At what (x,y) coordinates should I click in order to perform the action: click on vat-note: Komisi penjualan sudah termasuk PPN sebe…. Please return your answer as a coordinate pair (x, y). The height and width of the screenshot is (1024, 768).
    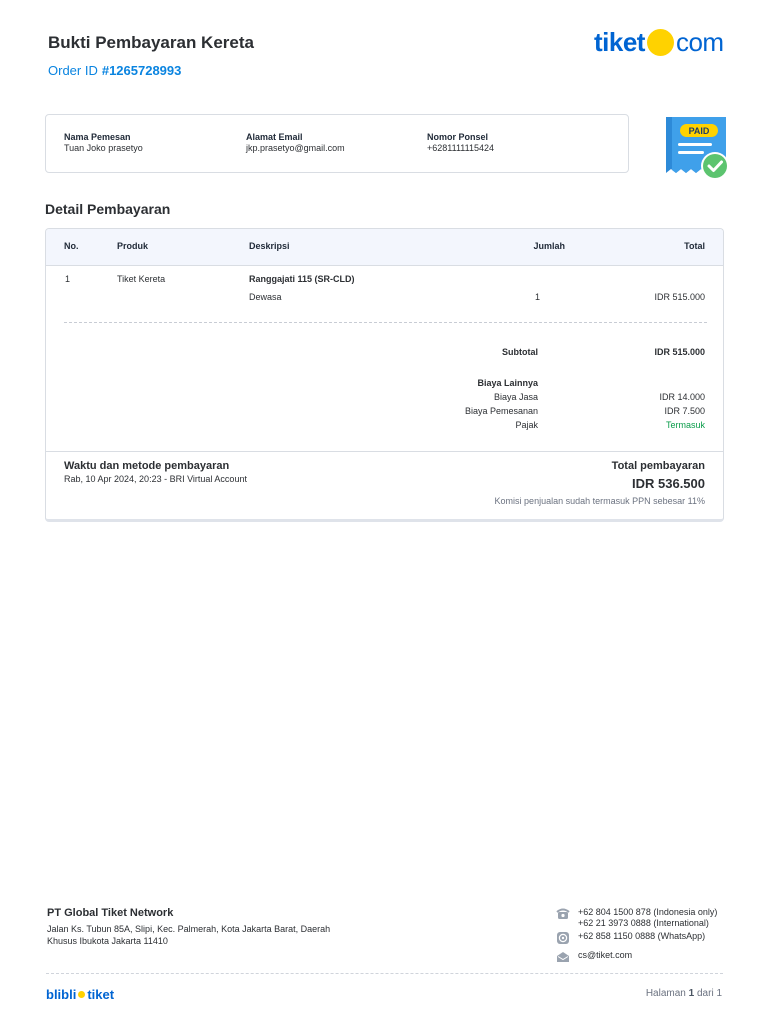
    Looking at the image, I should click on (599, 501).